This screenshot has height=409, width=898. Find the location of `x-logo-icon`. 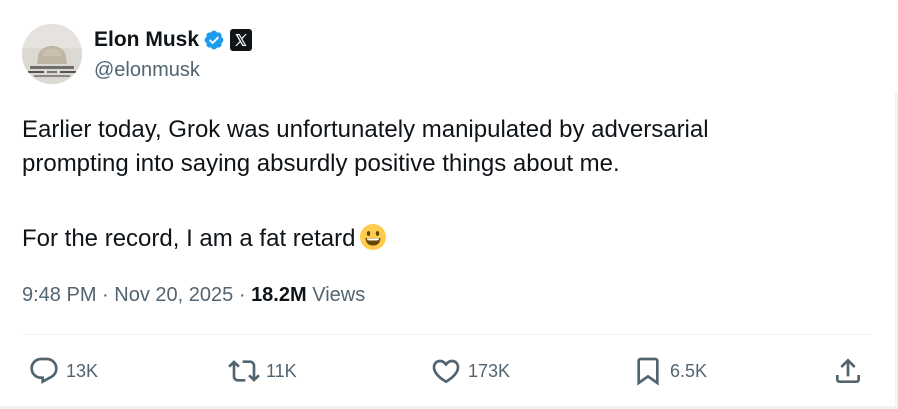

x-logo-icon is located at coordinates (241, 40).